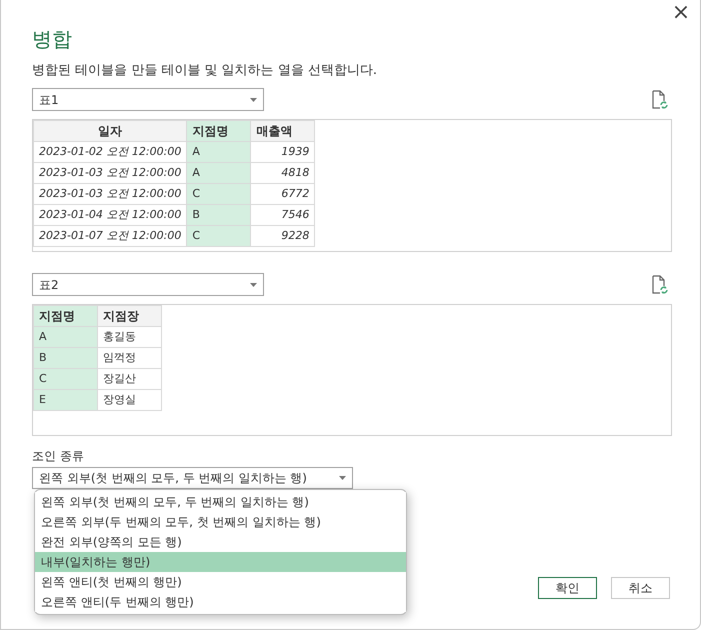 This screenshot has height=630, width=701. Describe the element at coordinates (130, 337) in the screenshot. I see `table-cell: 홍길동` at that location.